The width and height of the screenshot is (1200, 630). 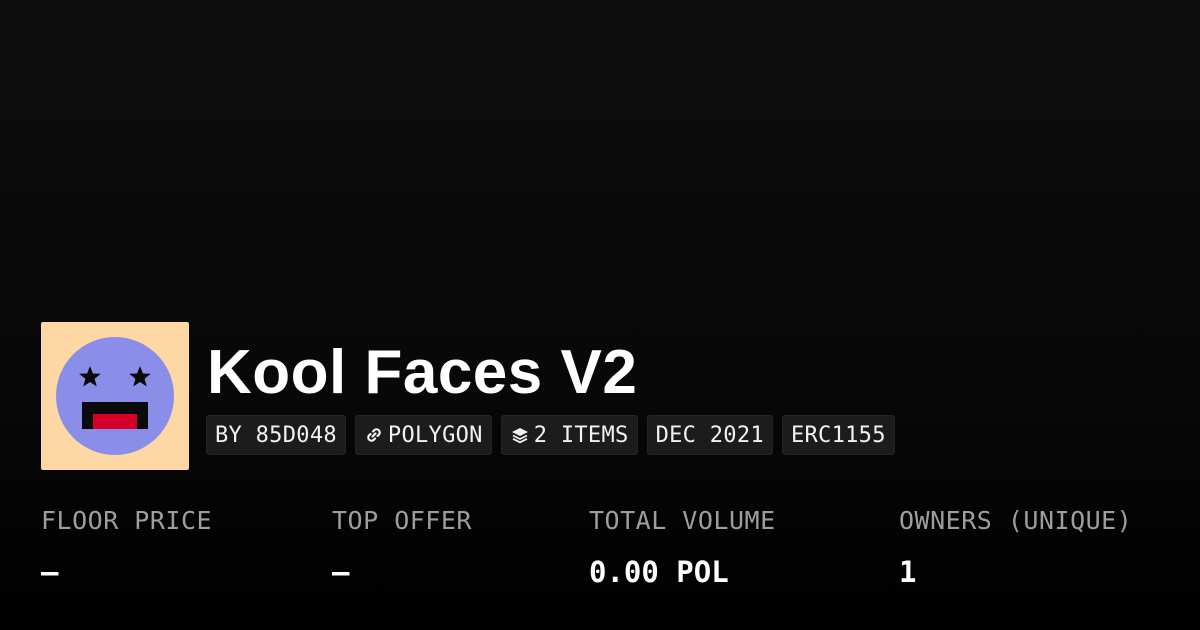 I want to click on link-icon, so click(x=374, y=435).